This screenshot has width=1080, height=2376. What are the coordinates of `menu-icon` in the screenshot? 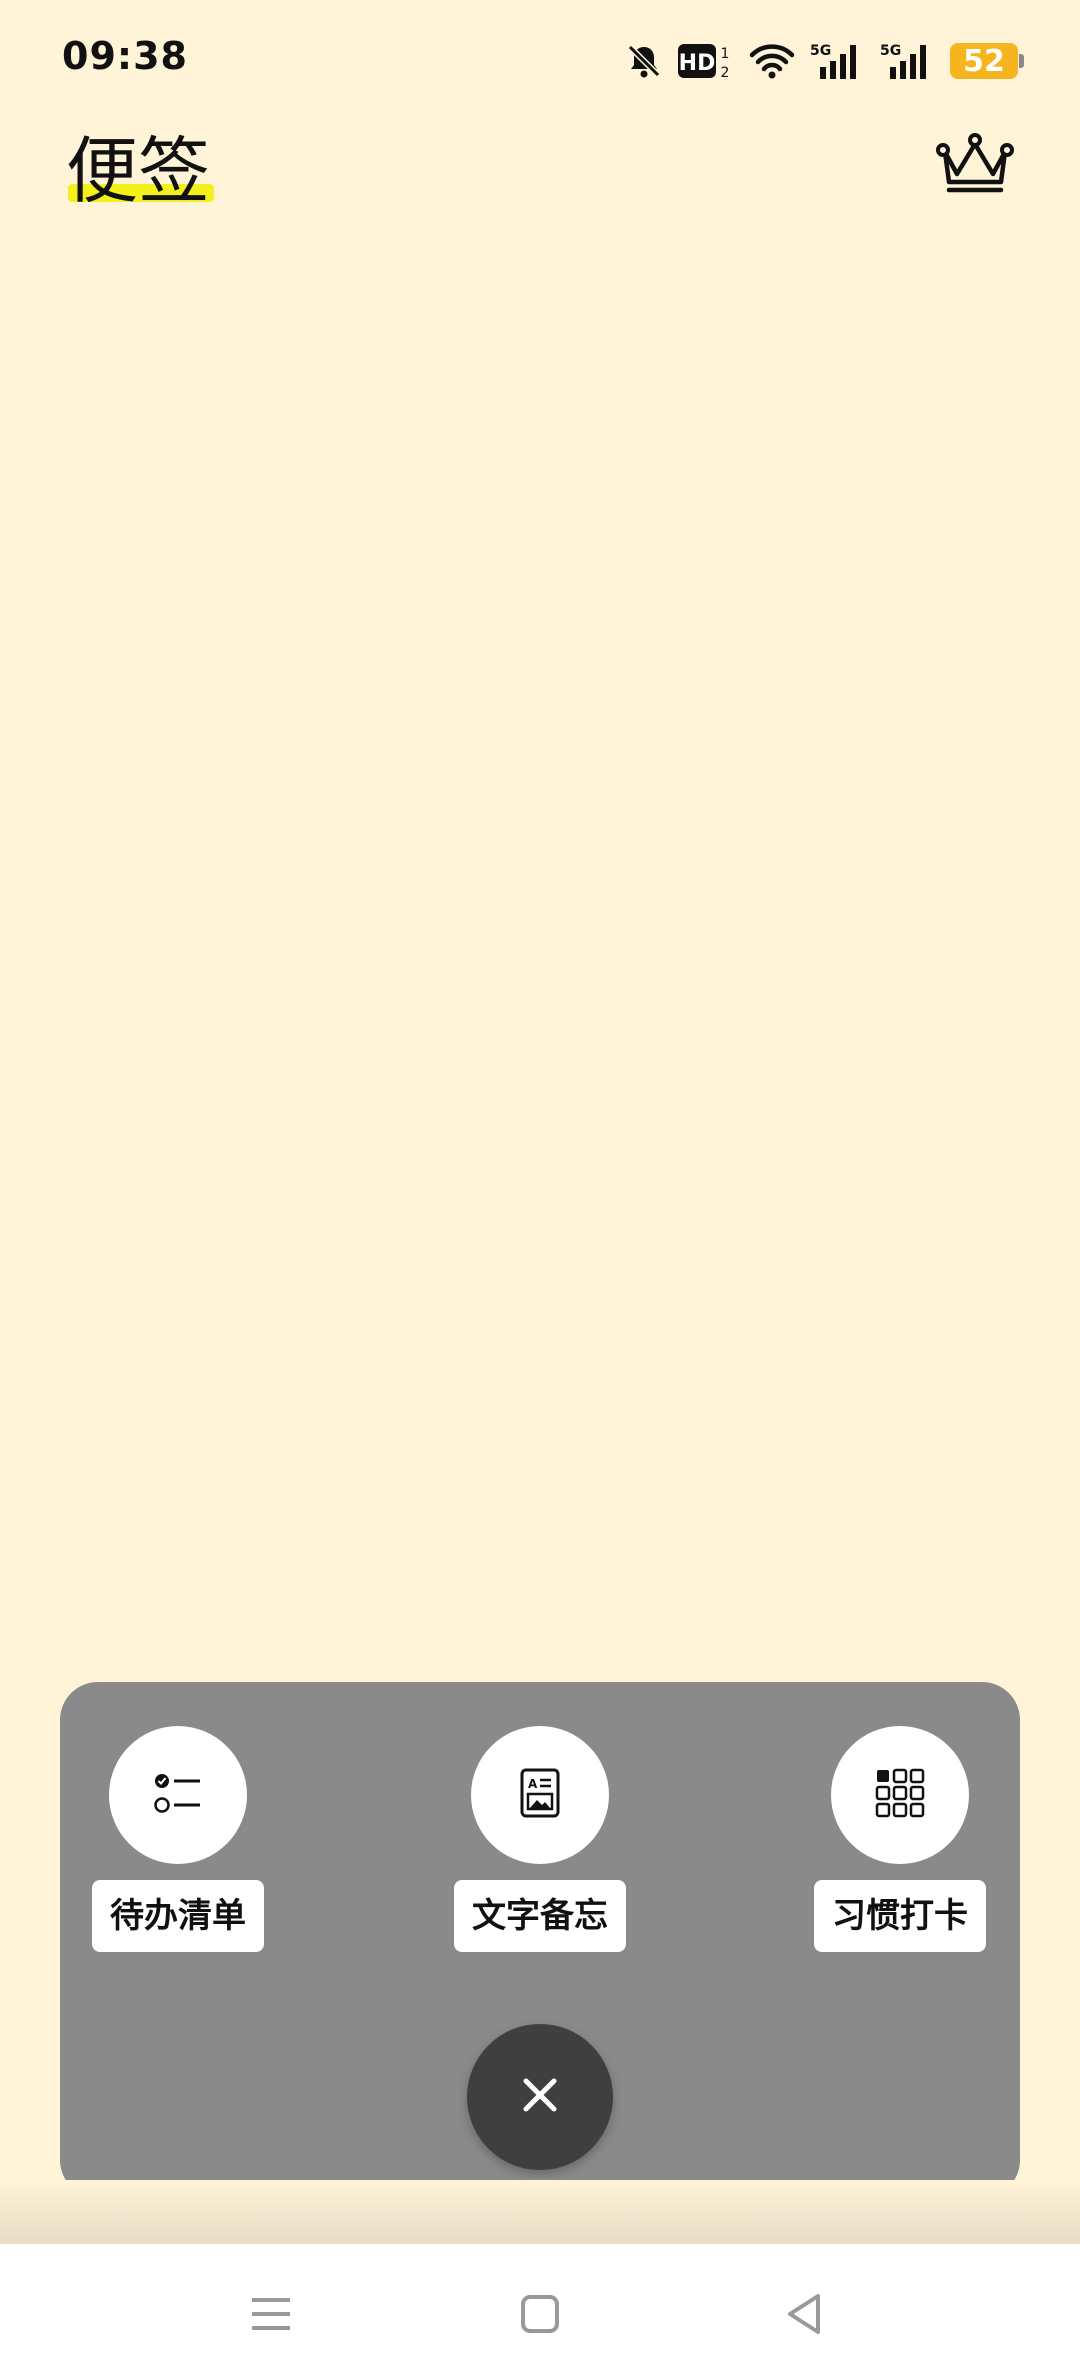 It's located at (271, 2316).